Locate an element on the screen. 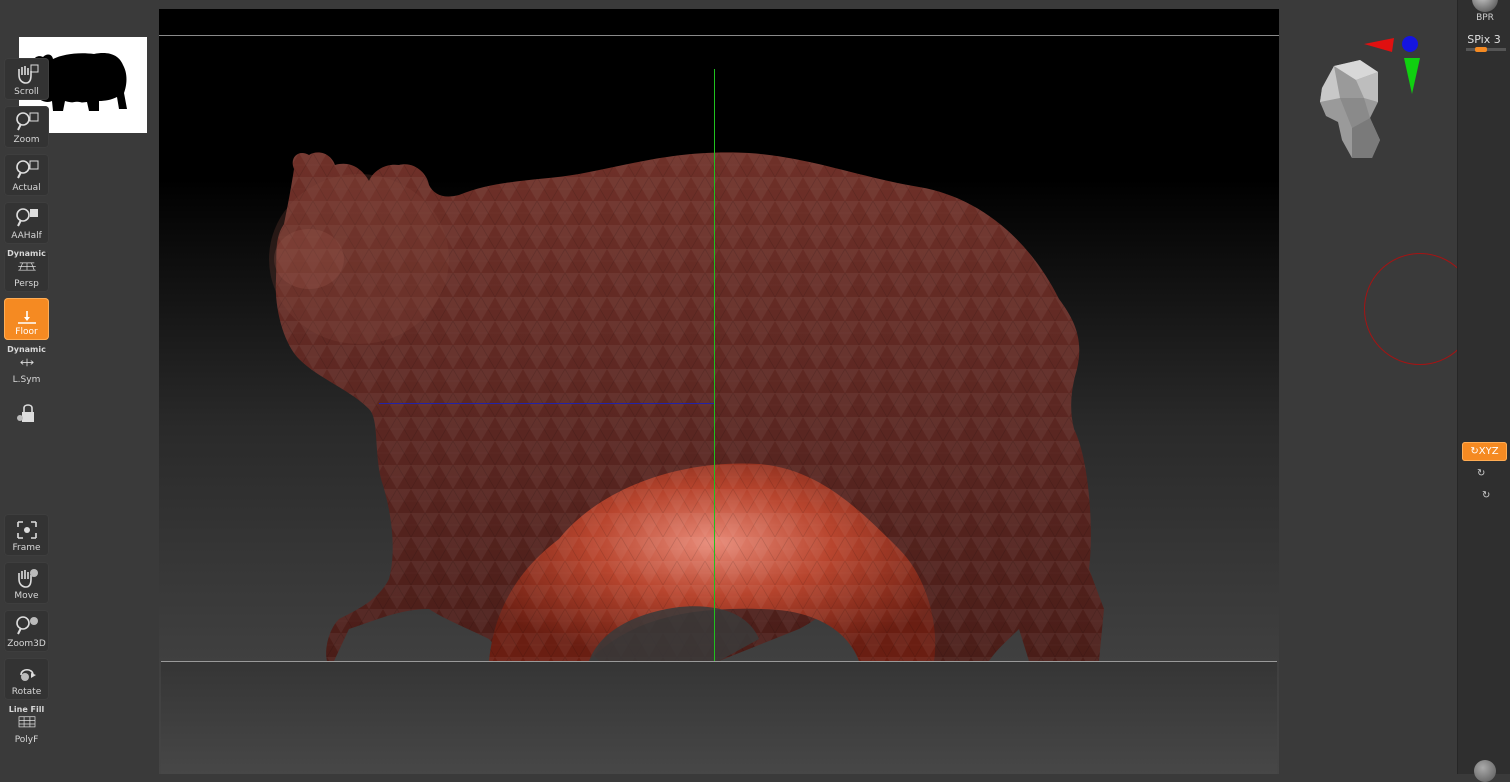 The width and height of the screenshot is (1510, 782). rotate-y-icon: ↻ is located at coordinates (1481, 473).